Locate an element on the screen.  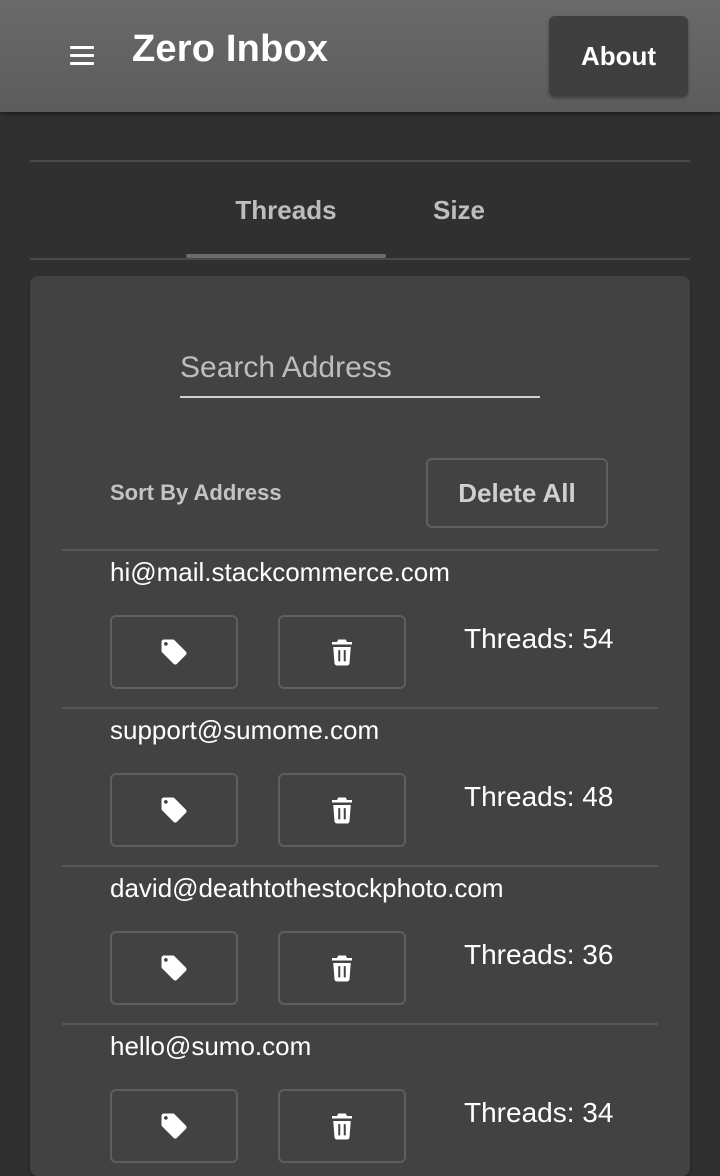
app-bar: Zero Inbox About is located at coordinates (360, 56).